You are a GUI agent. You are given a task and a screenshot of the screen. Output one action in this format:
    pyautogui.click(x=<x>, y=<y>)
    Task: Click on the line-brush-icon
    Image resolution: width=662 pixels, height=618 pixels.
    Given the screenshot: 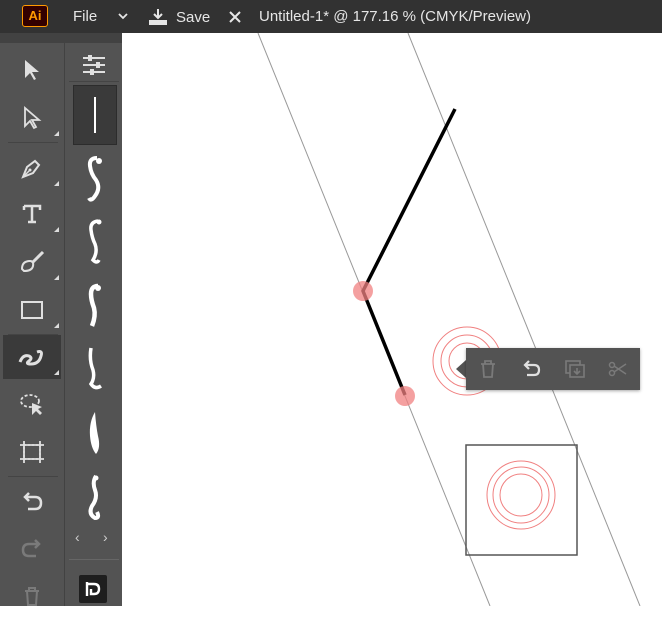 What is the action you would take?
    pyautogui.click(x=95, y=115)
    